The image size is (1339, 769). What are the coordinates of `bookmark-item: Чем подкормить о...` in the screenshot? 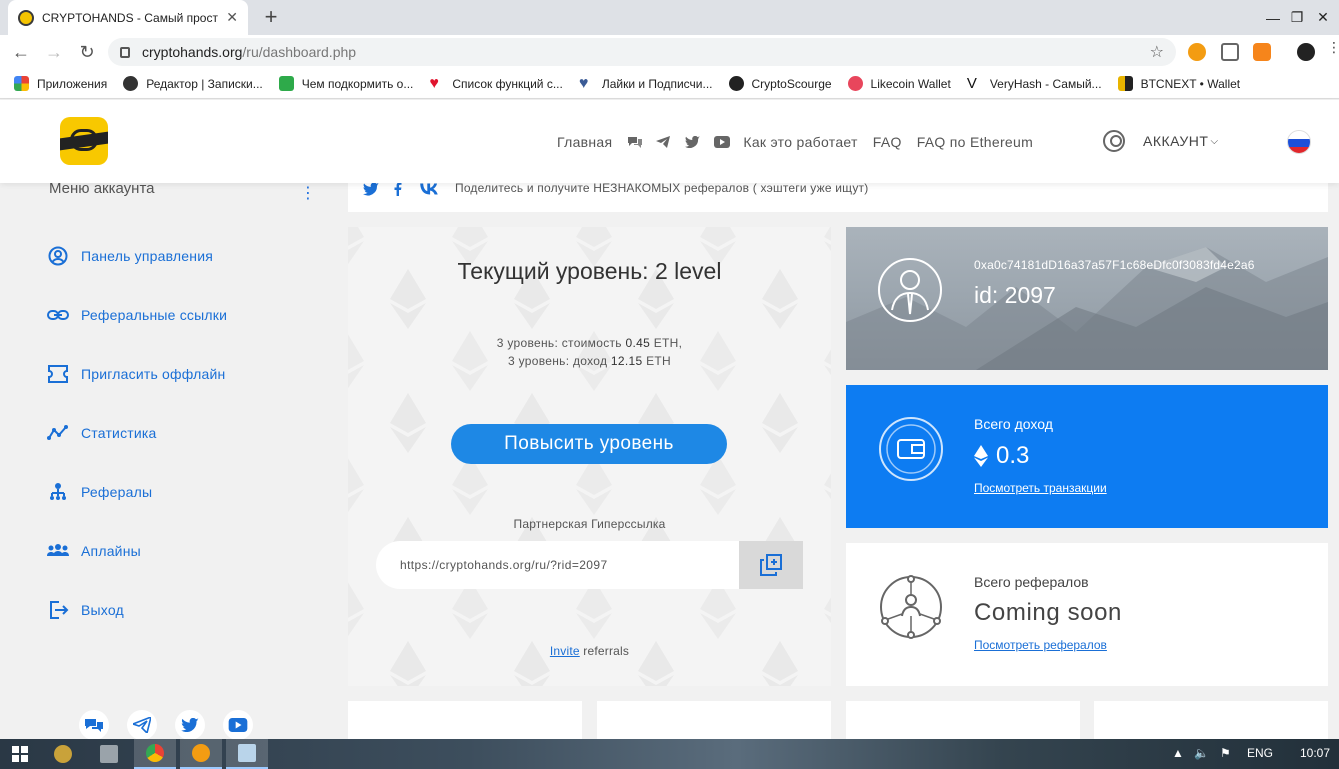 It's located at (345, 83).